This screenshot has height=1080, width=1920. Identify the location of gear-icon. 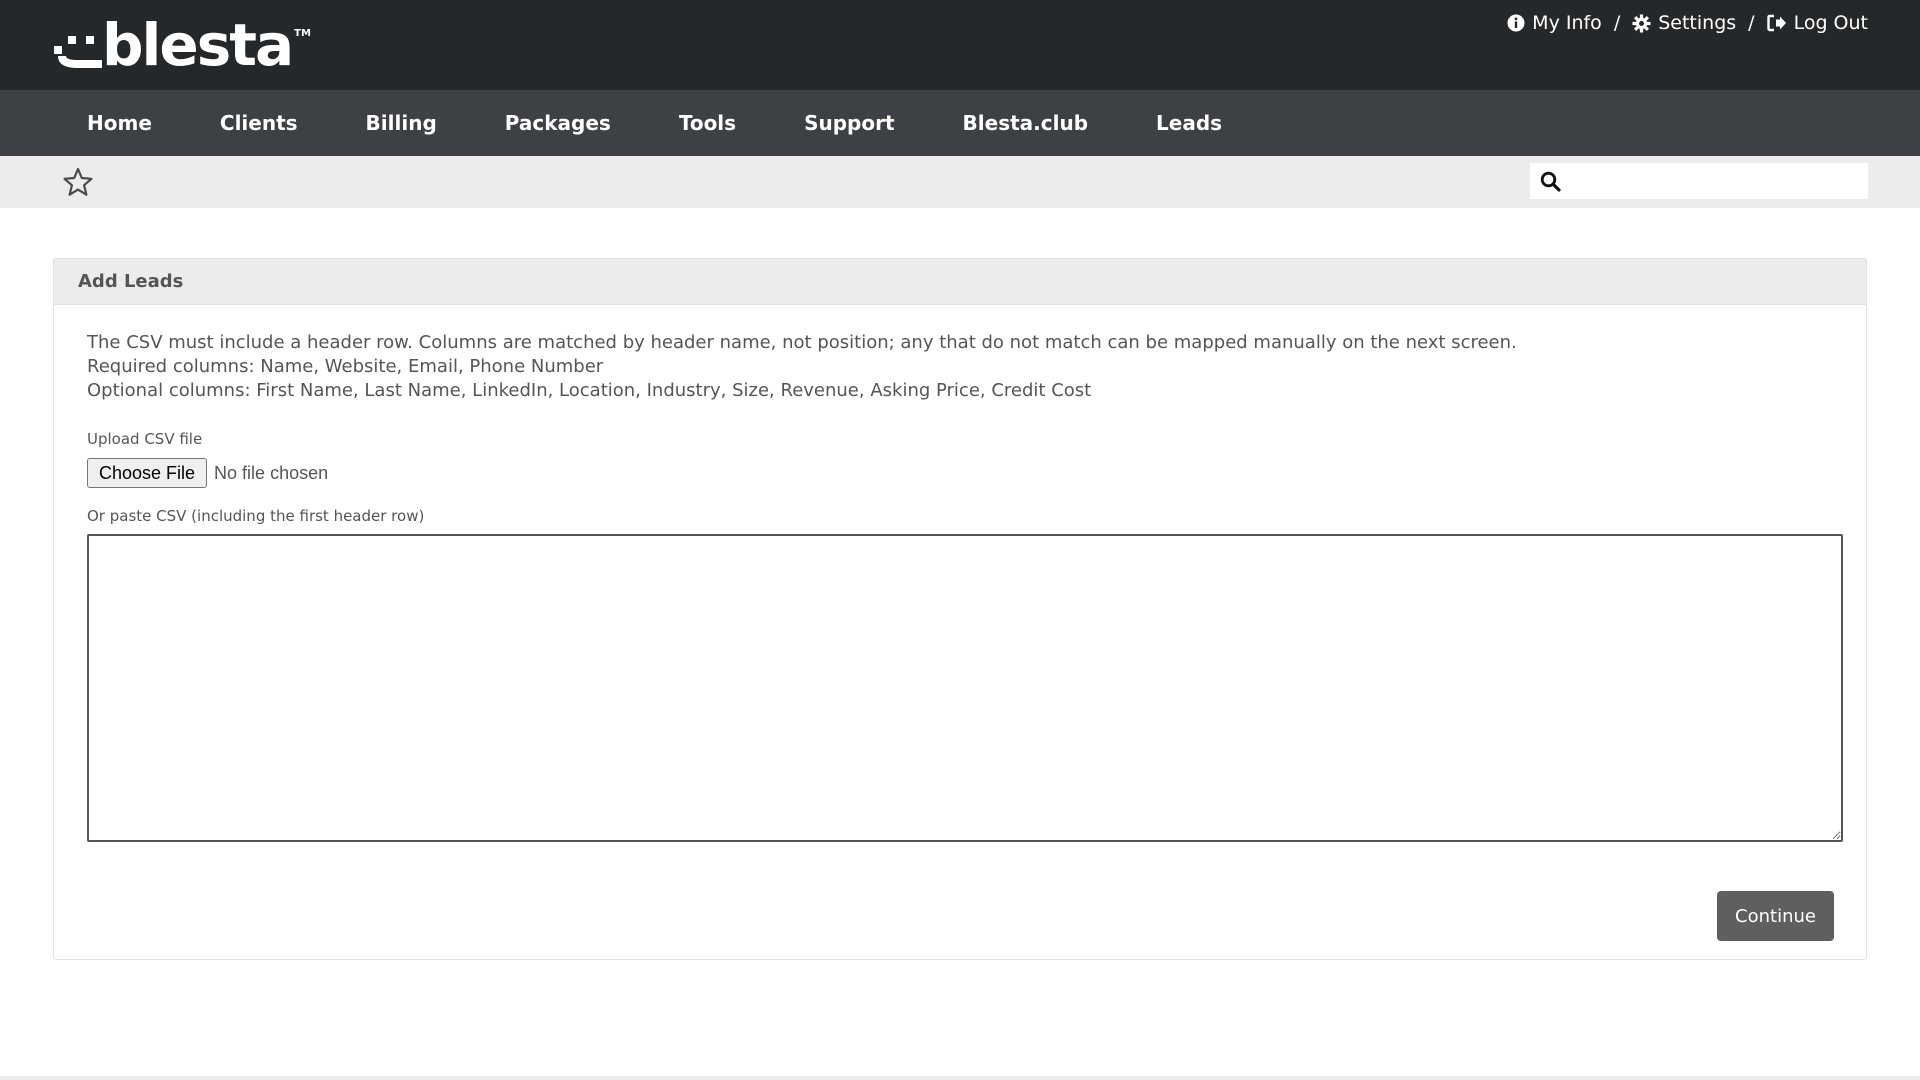
(1641, 23).